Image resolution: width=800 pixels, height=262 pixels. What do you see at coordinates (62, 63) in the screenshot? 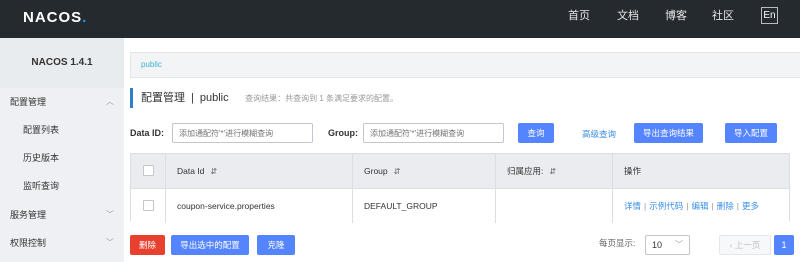
I see `version-label: NACOS 1.4.1` at bounding box center [62, 63].